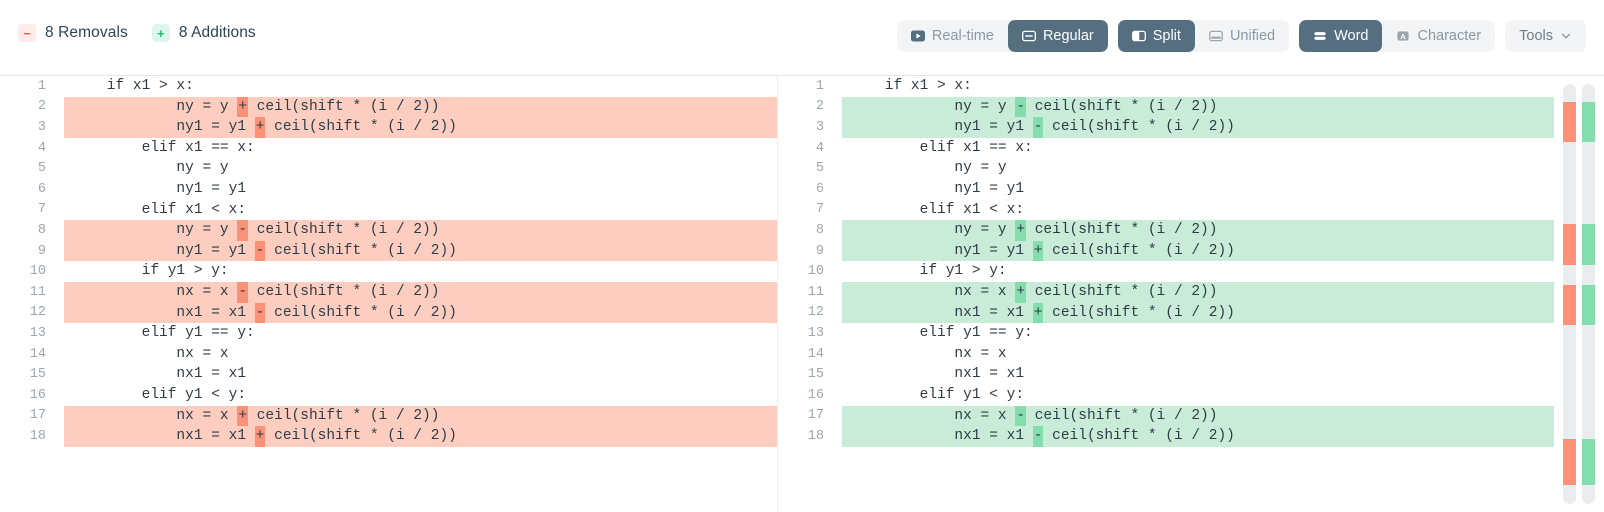 The image size is (1604, 512). Describe the element at coordinates (159, 209) in the screenshot. I see `line-content: elif x1 < x:` at that location.